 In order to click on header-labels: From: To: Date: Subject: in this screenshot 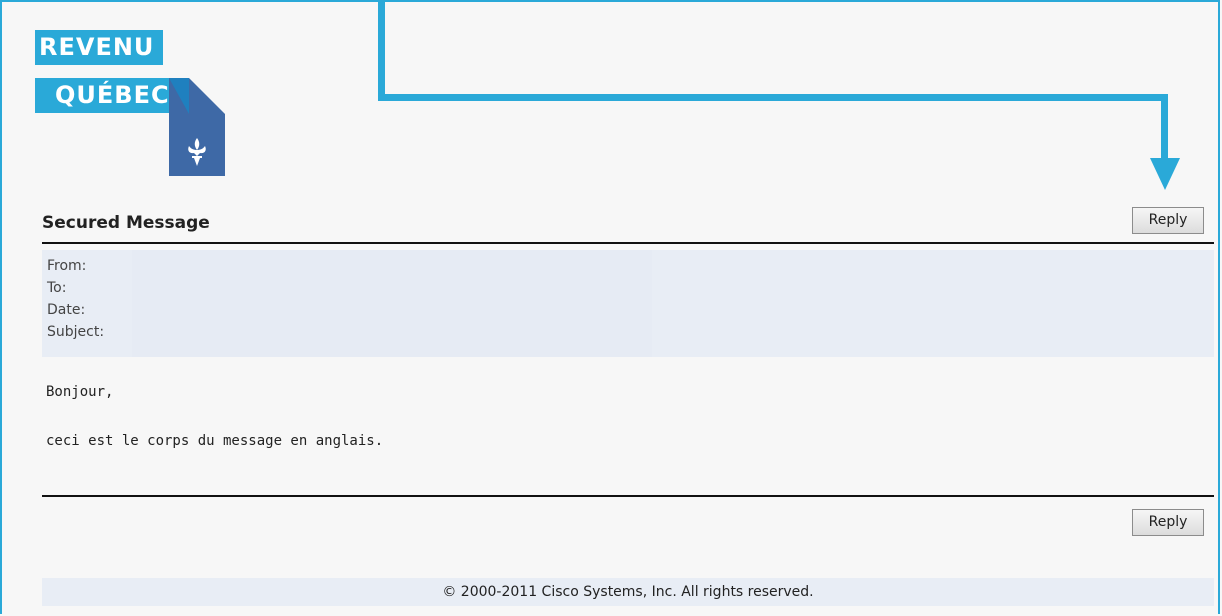, I will do `click(75, 299)`.